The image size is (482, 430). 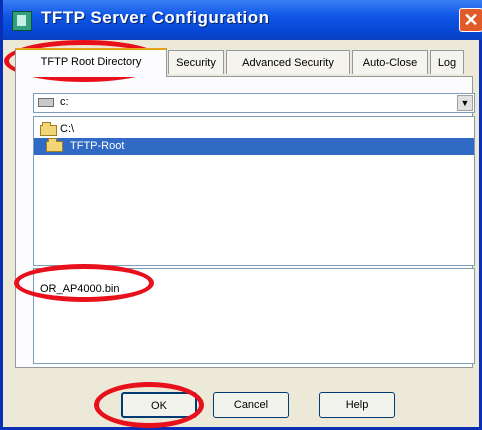 I want to click on help-button: Help, so click(x=357, y=405).